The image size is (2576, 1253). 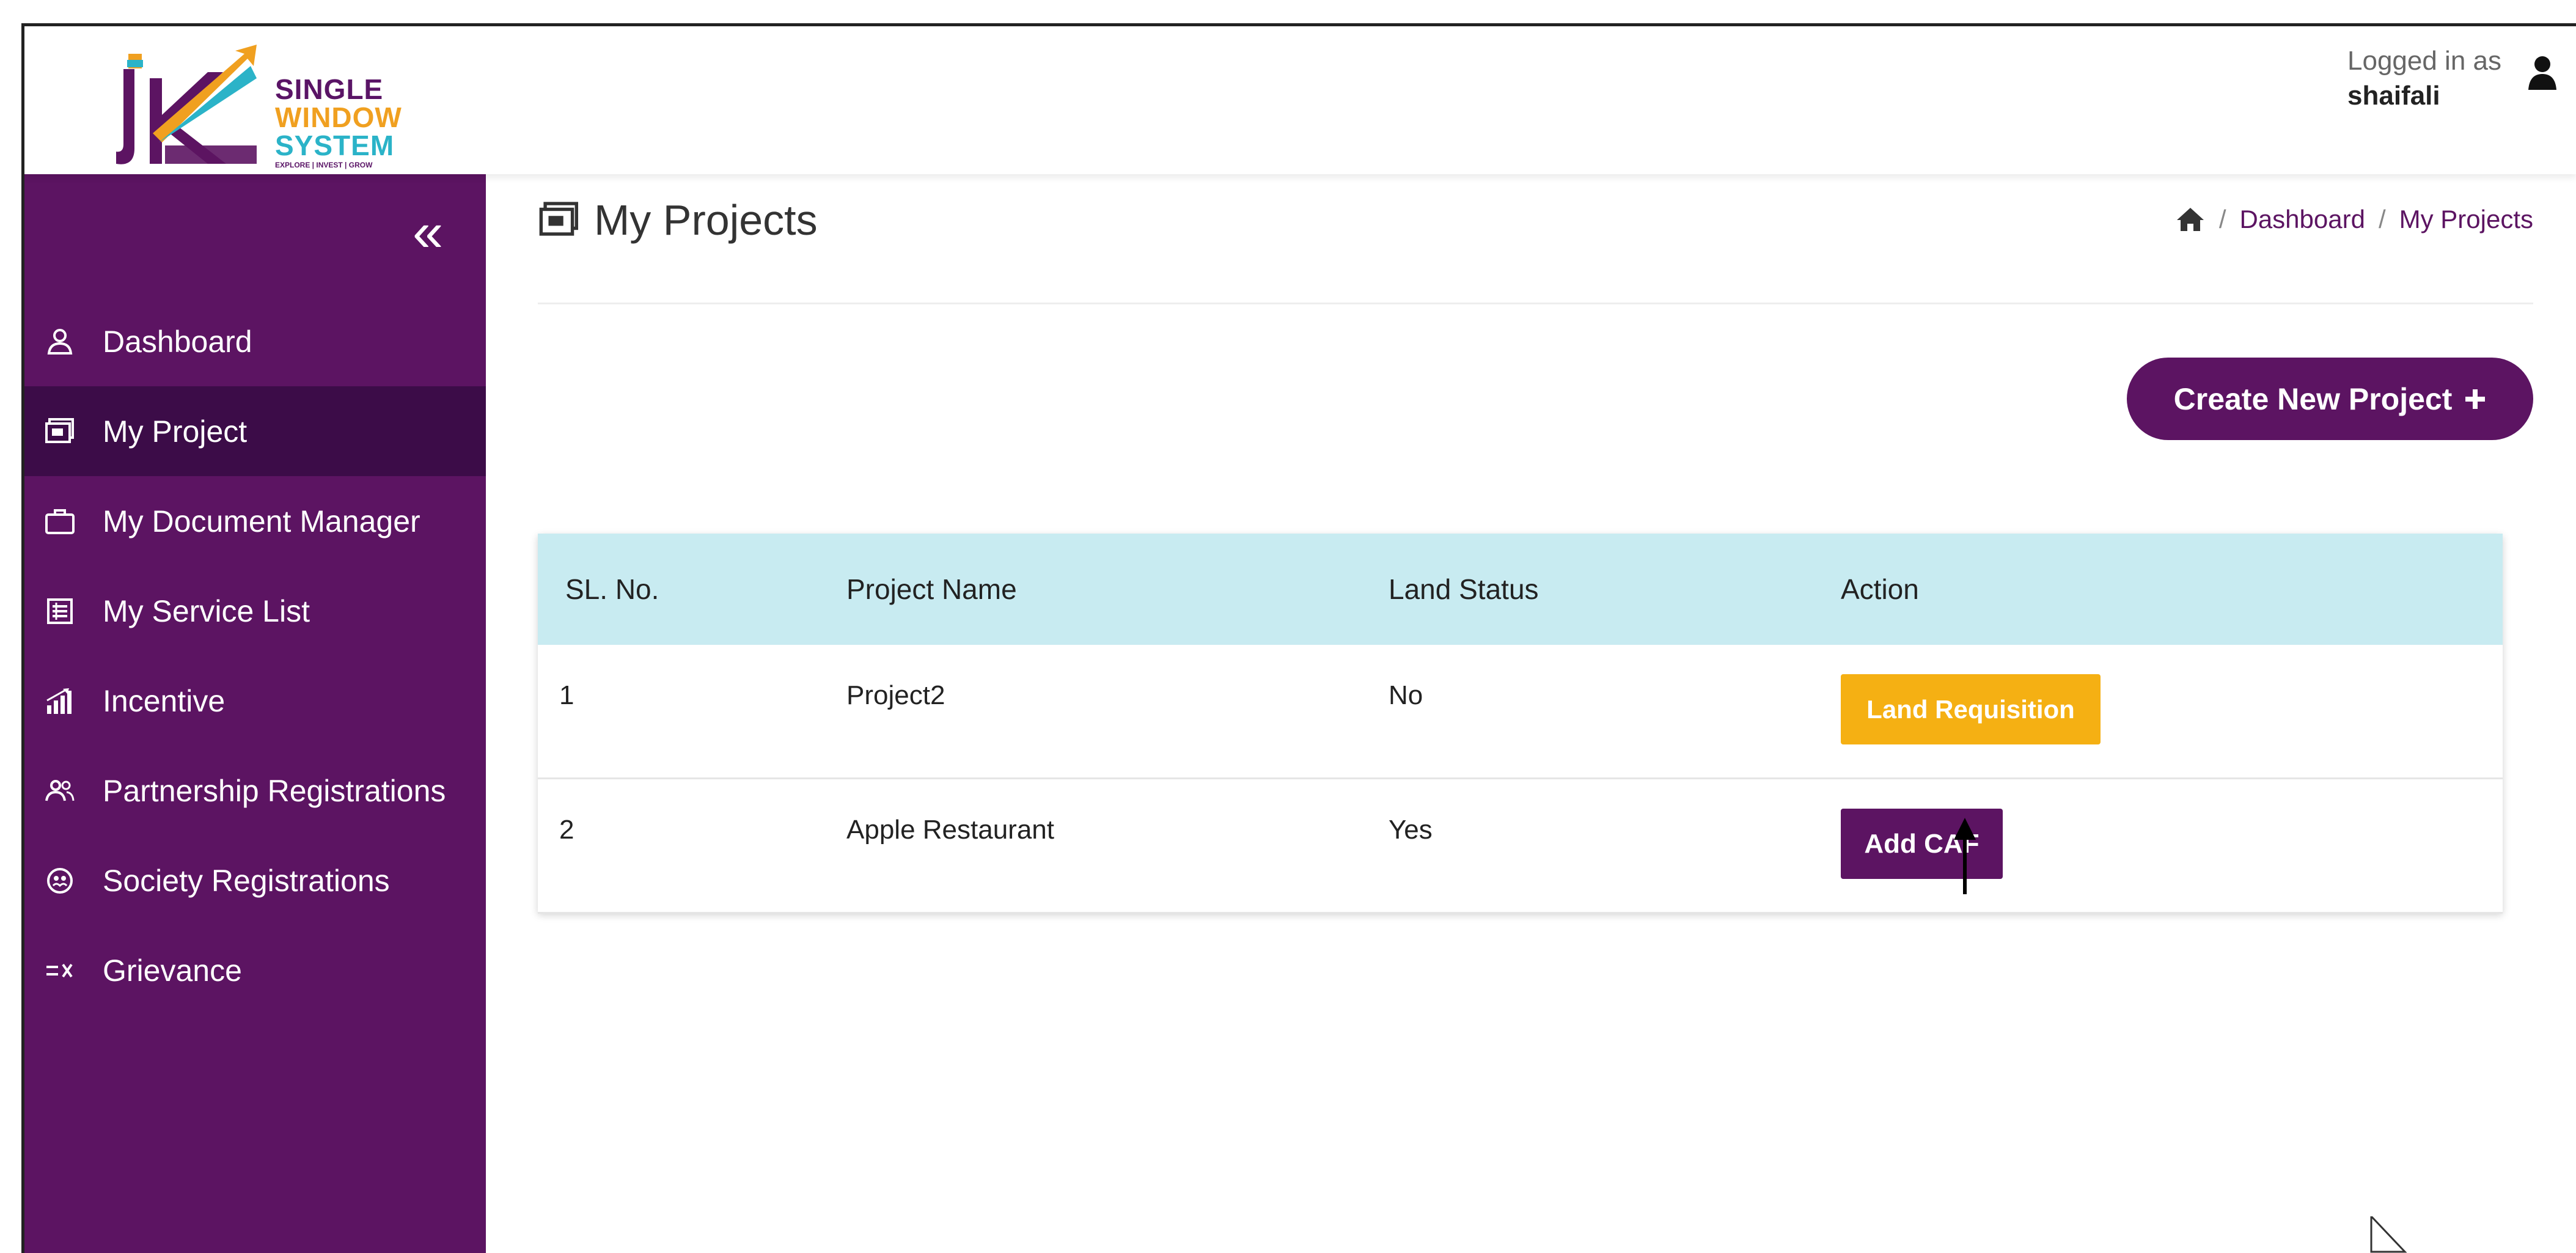 What do you see at coordinates (186, 104) in the screenshot?
I see `jk-logo-mark-icon` at bounding box center [186, 104].